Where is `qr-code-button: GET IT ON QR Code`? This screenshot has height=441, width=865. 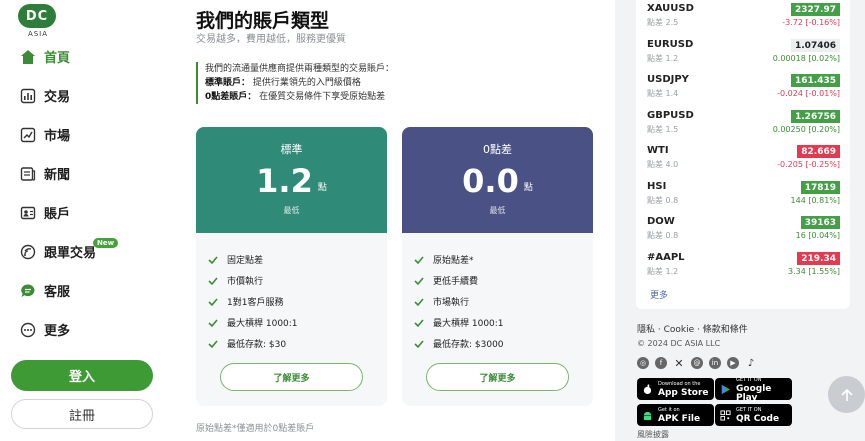
qr-code-button: GET IT ON QR Code is located at coordinates (753, 415).